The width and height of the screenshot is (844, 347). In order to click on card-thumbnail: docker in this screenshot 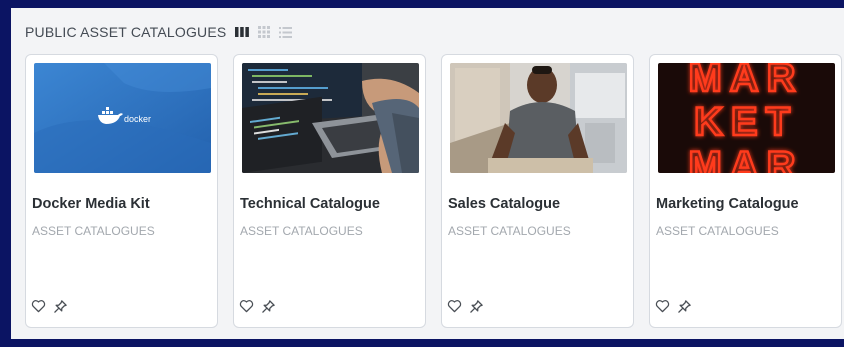, I will do `click(122, 118)`.